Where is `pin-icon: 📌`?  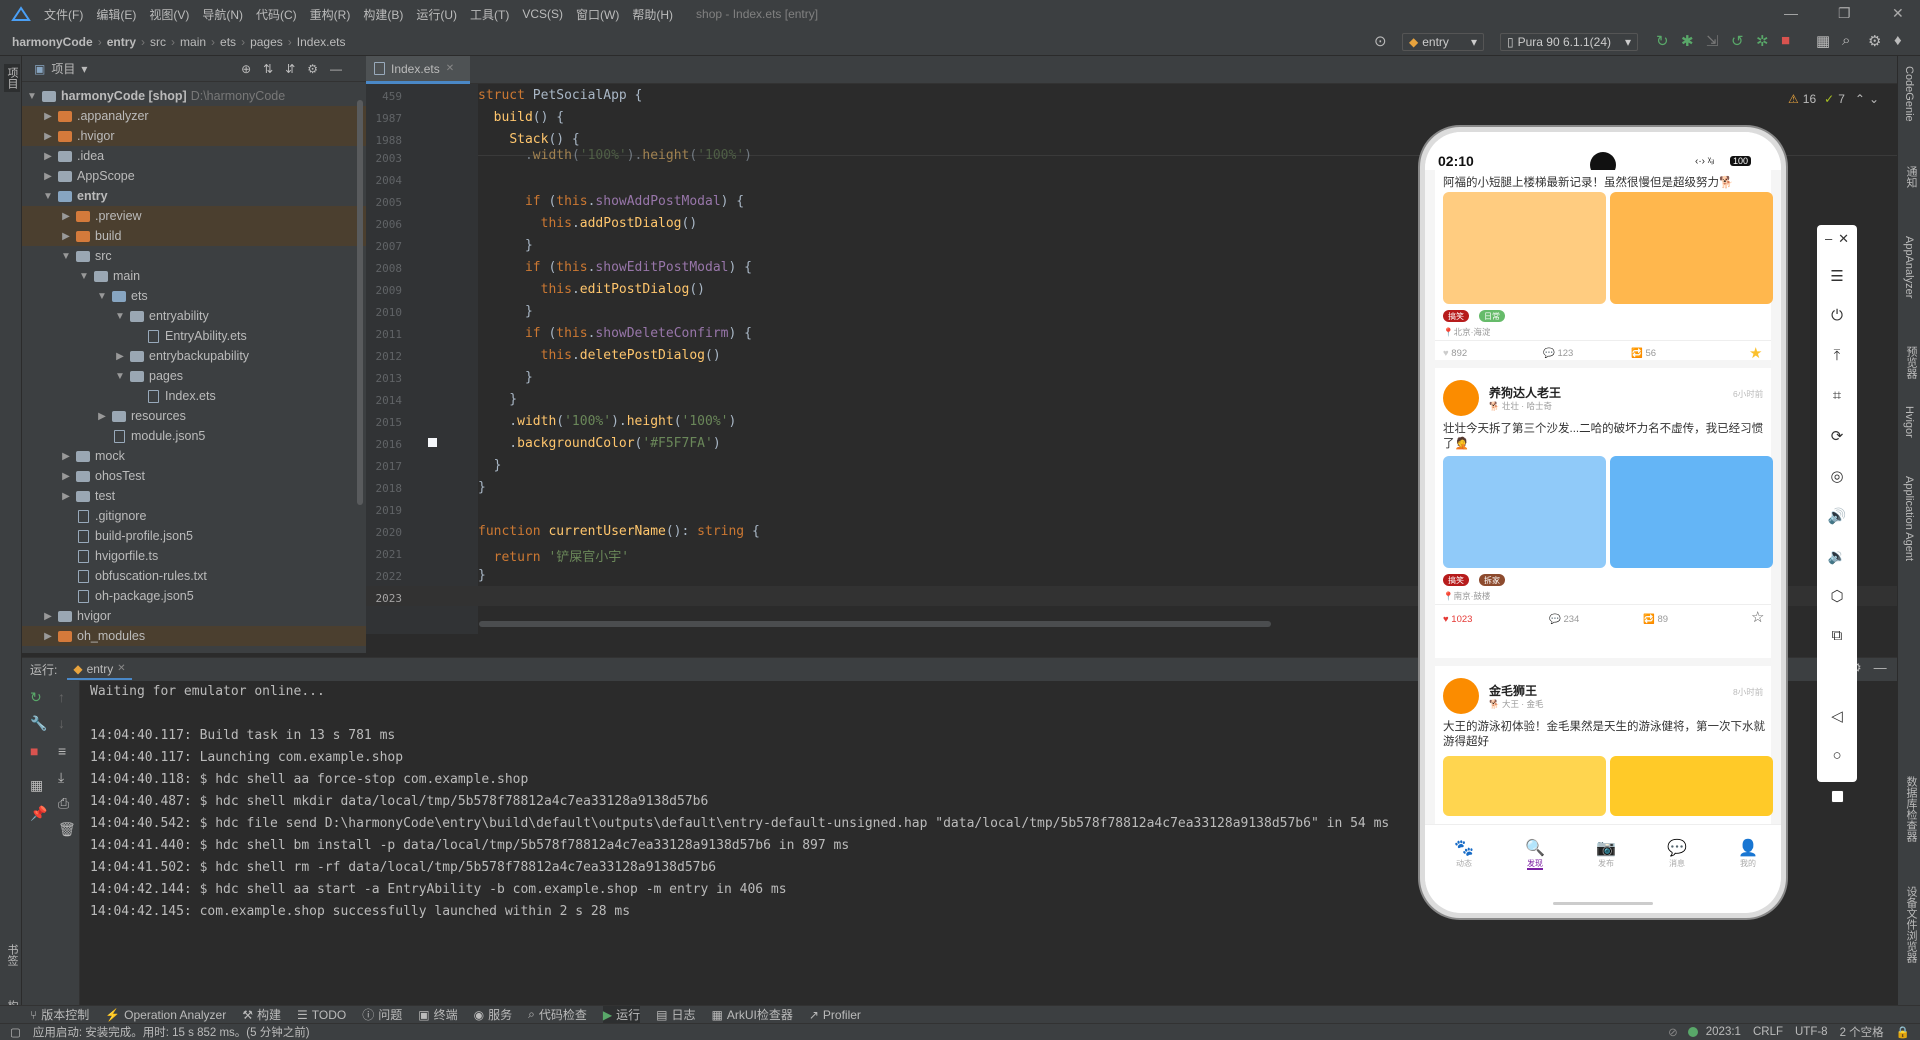
pin-icon: 📌 is located at coordinates (38, 813).